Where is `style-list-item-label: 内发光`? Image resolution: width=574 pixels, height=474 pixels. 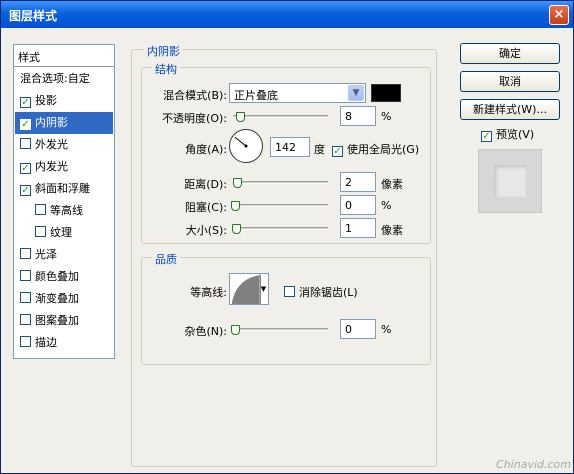 style-list-item-label: 内发光 is located at coordinates (51, 166).